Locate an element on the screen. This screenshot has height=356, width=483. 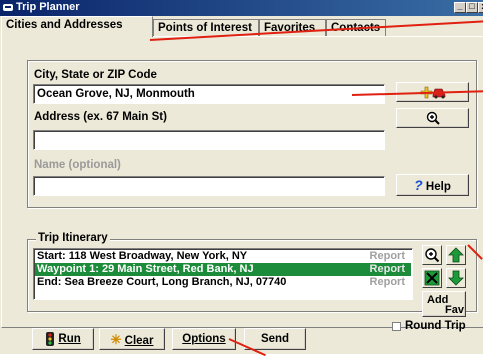
help-button: ? Help is located at coordinates (432, 185).